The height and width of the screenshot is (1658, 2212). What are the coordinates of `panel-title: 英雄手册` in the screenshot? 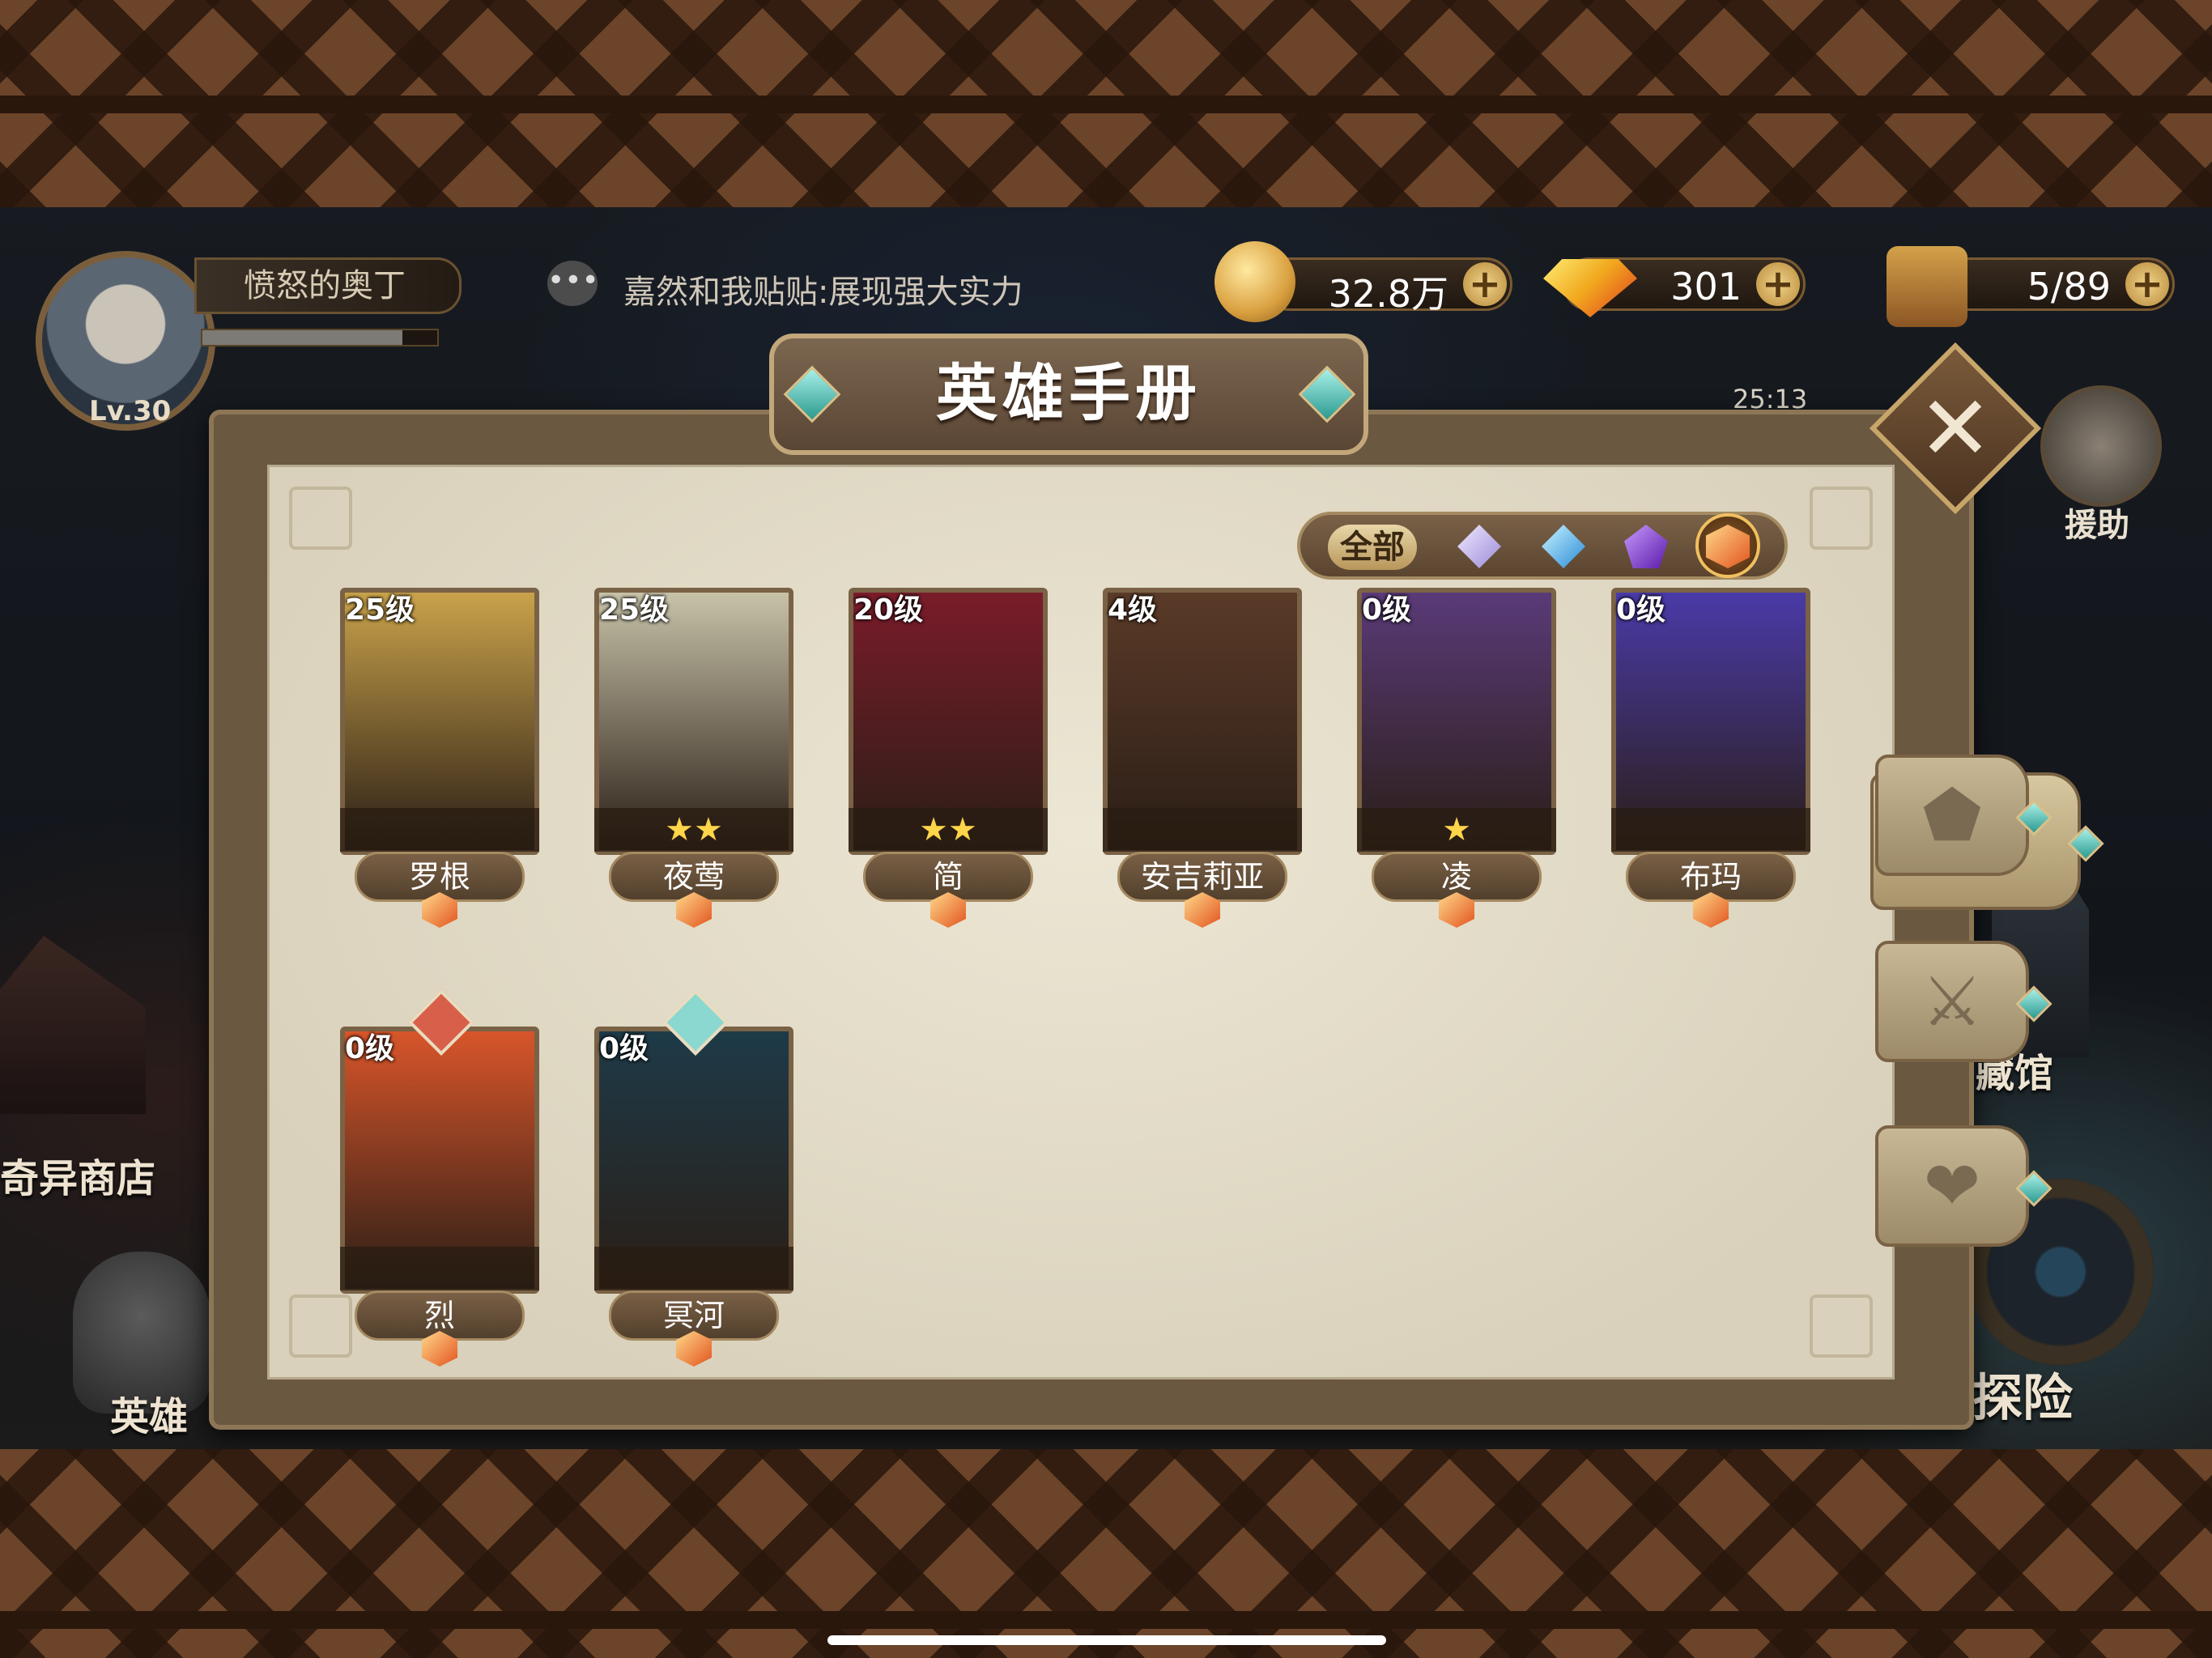 It's located at (1069, 394).